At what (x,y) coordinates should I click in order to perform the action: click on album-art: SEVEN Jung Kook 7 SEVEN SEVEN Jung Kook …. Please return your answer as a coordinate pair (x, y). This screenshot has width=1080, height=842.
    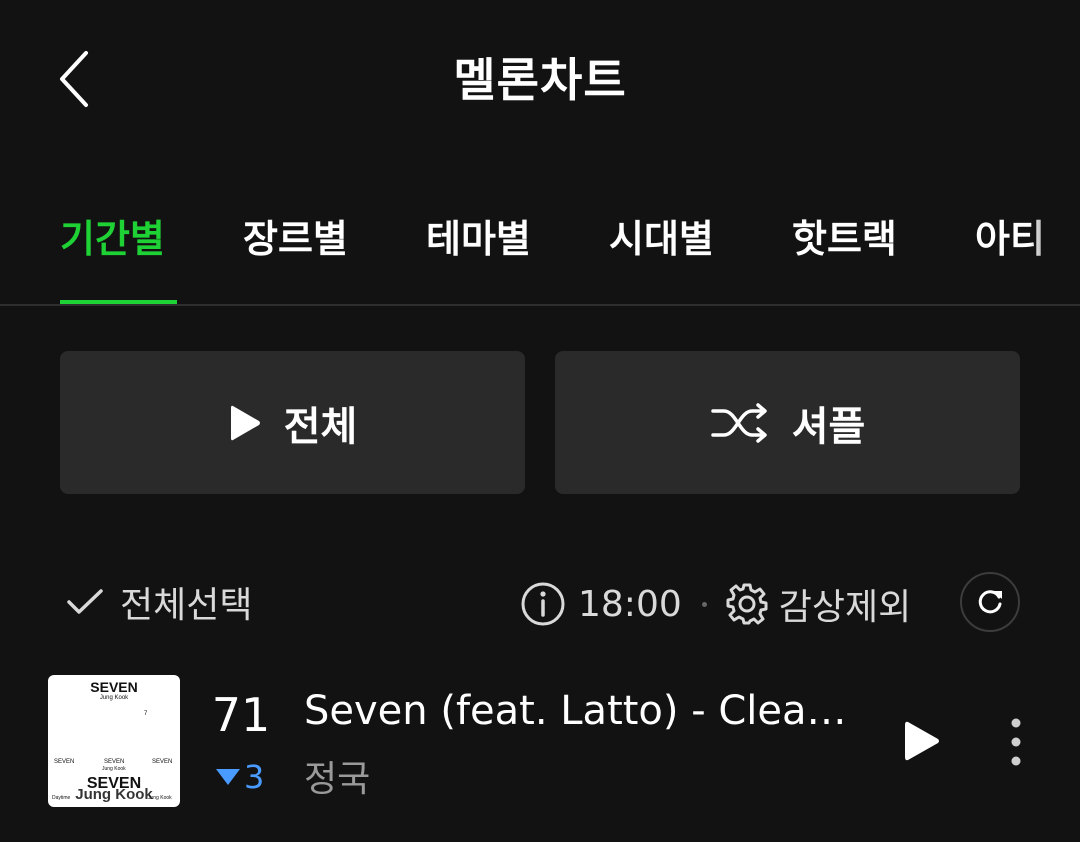
    Looking at the image, I should click on (114, 741).